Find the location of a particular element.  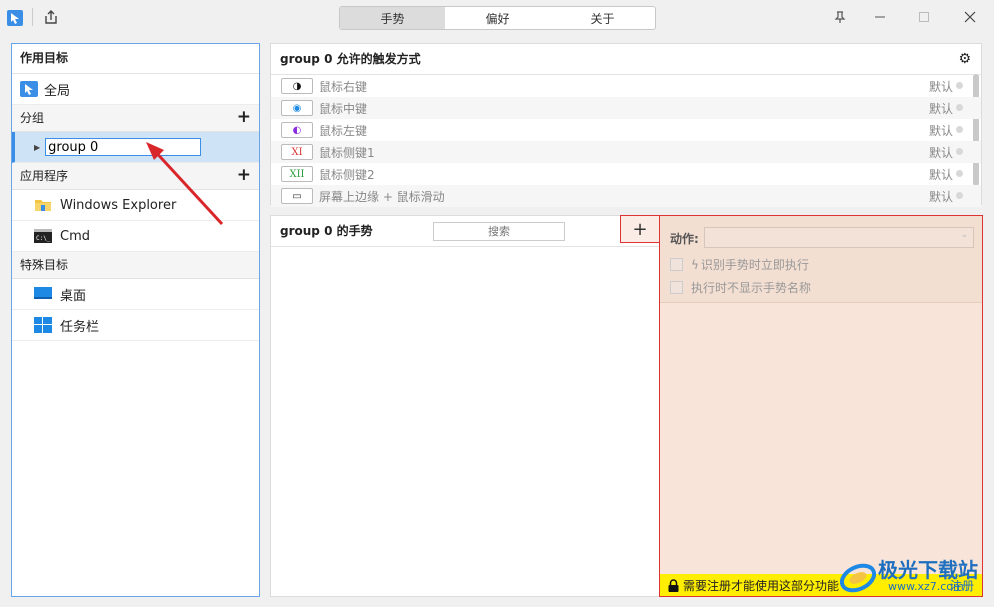

target-panel-title: 作用目标 is located at coordinates (135, 59).